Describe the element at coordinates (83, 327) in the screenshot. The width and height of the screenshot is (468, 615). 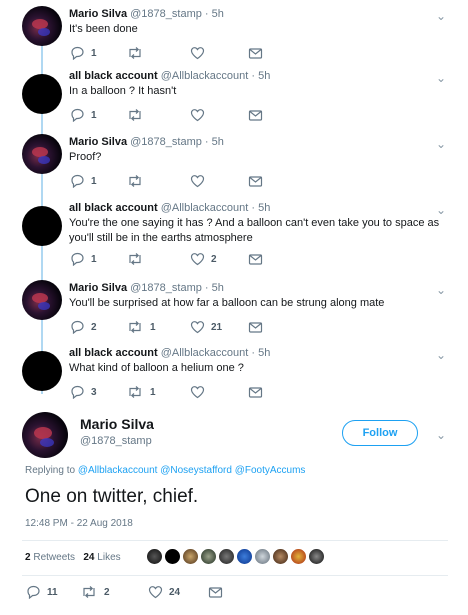
I see `reply-button: 2` at that location.